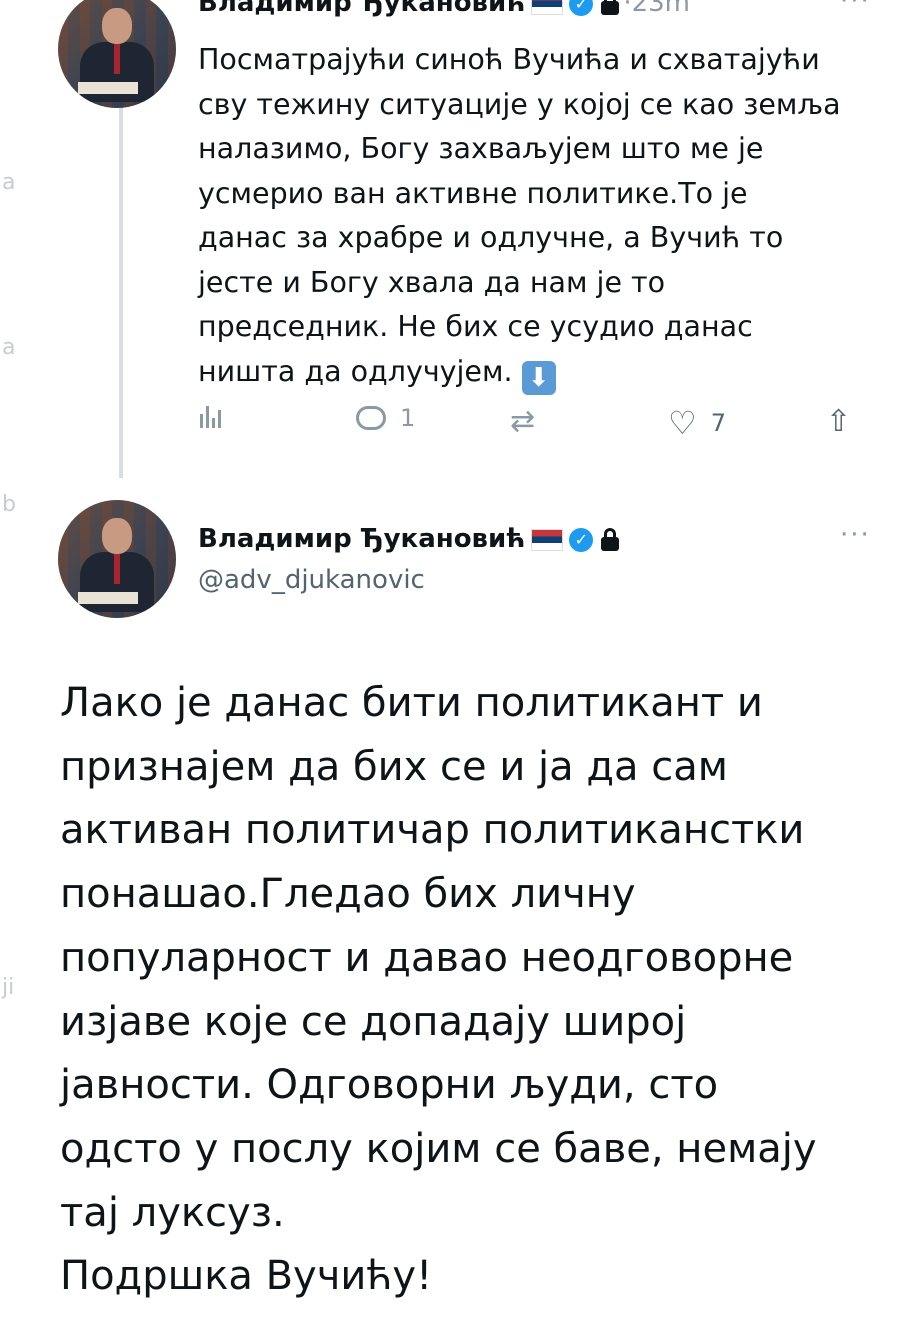  I want to click on post1-more-button: ···, so click(855, 8).